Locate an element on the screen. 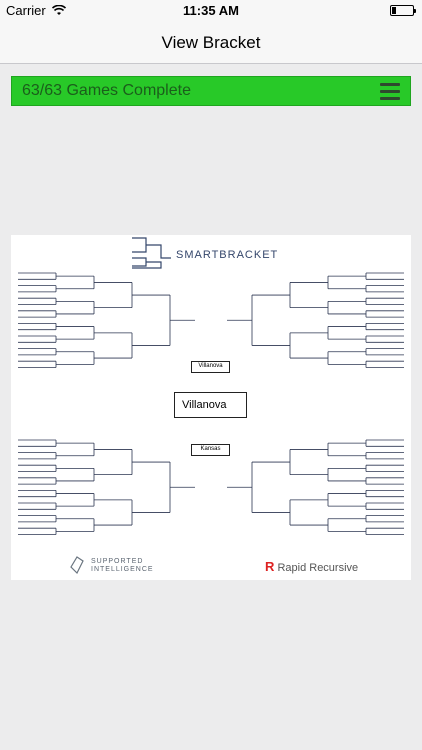 The height and width of the screenshot is (750, 422). games-complete-label: 63/63 Games Complete is located at coordinates (106, 90).